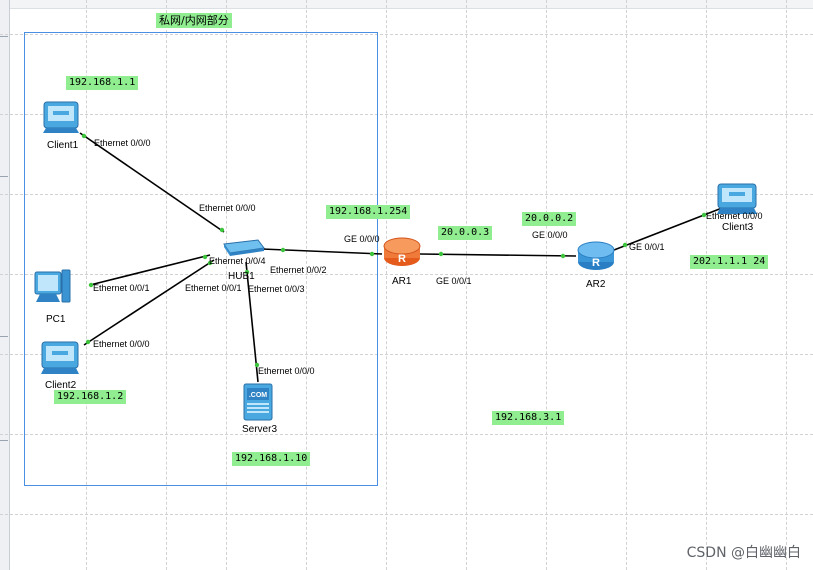  What do you see at coordinates (596, 284) in the screenshot?
I see `ar2-label: AR2` at bounding box center [596, 284].